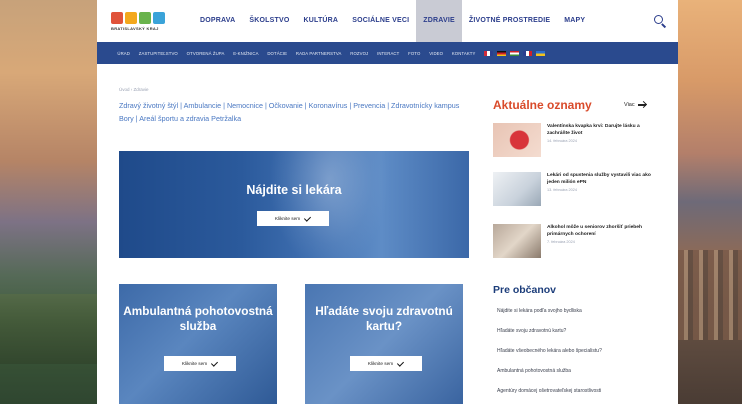  I want to click on card-title: Ambulantná pohotovostná služba, so click(198, 318).